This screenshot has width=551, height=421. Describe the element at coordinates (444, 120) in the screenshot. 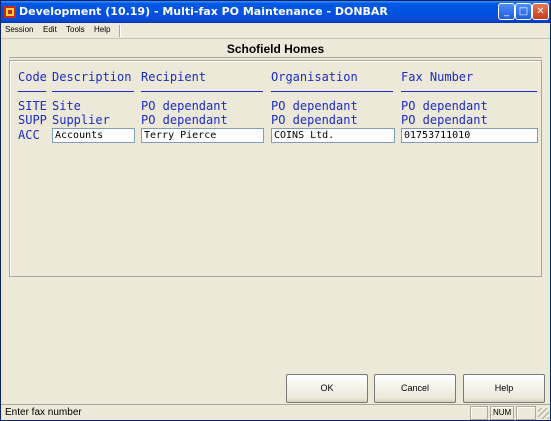

I see `row-supp-fax: PO dependant` at that location.